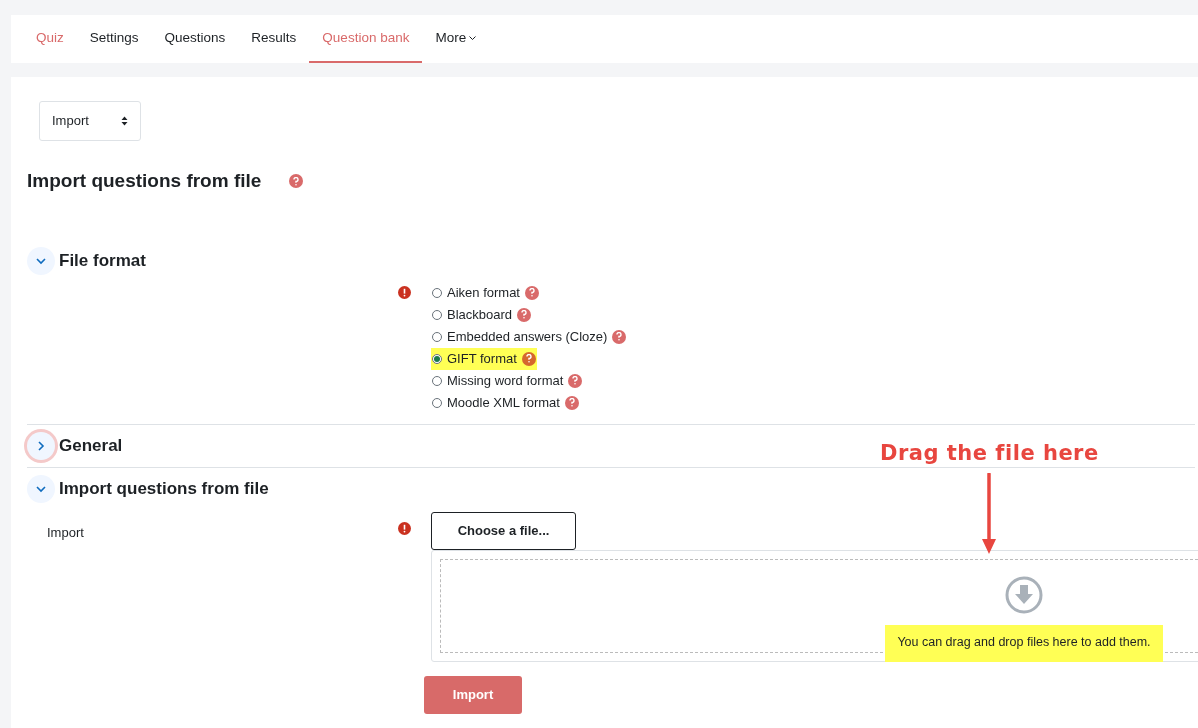 This screenshot has height=728, width=1198. What do you see at coordinates (366, 39) in the screenshot?
I see `nav-tab: Question bank` at bounding box center [366, 39].